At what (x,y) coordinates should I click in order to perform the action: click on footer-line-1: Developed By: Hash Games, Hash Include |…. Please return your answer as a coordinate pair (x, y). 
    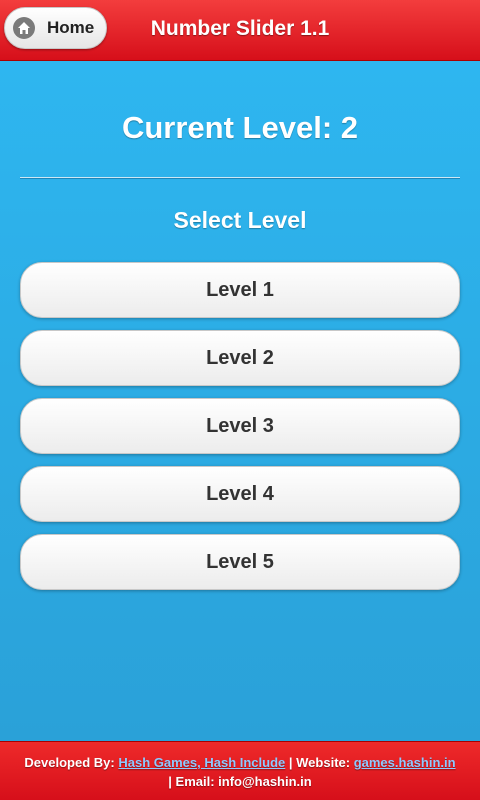
    Looking at the image, I should click on (240, 762).